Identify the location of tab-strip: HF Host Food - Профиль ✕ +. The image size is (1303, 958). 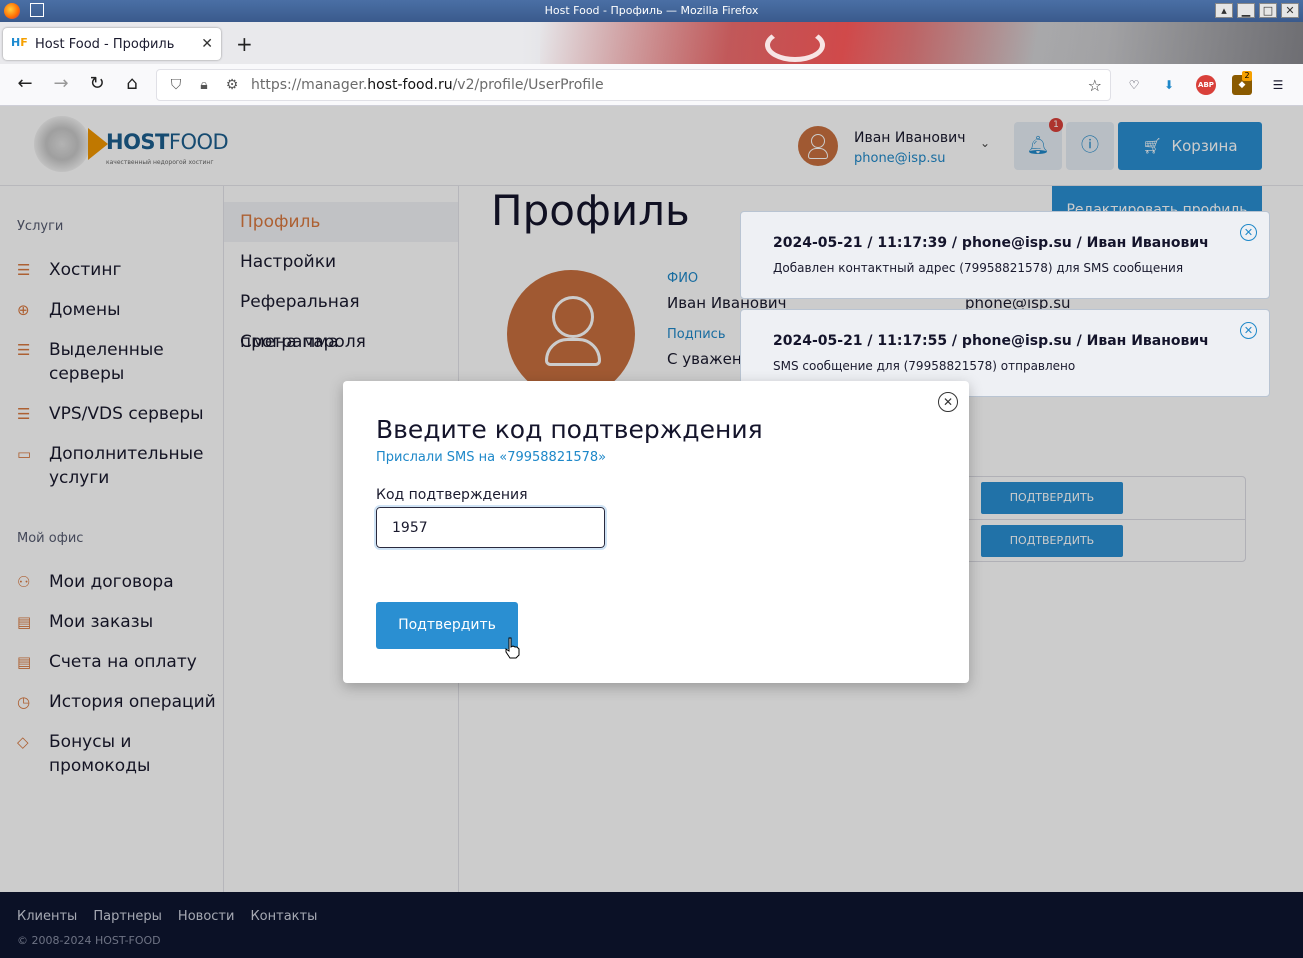
(651, 43).